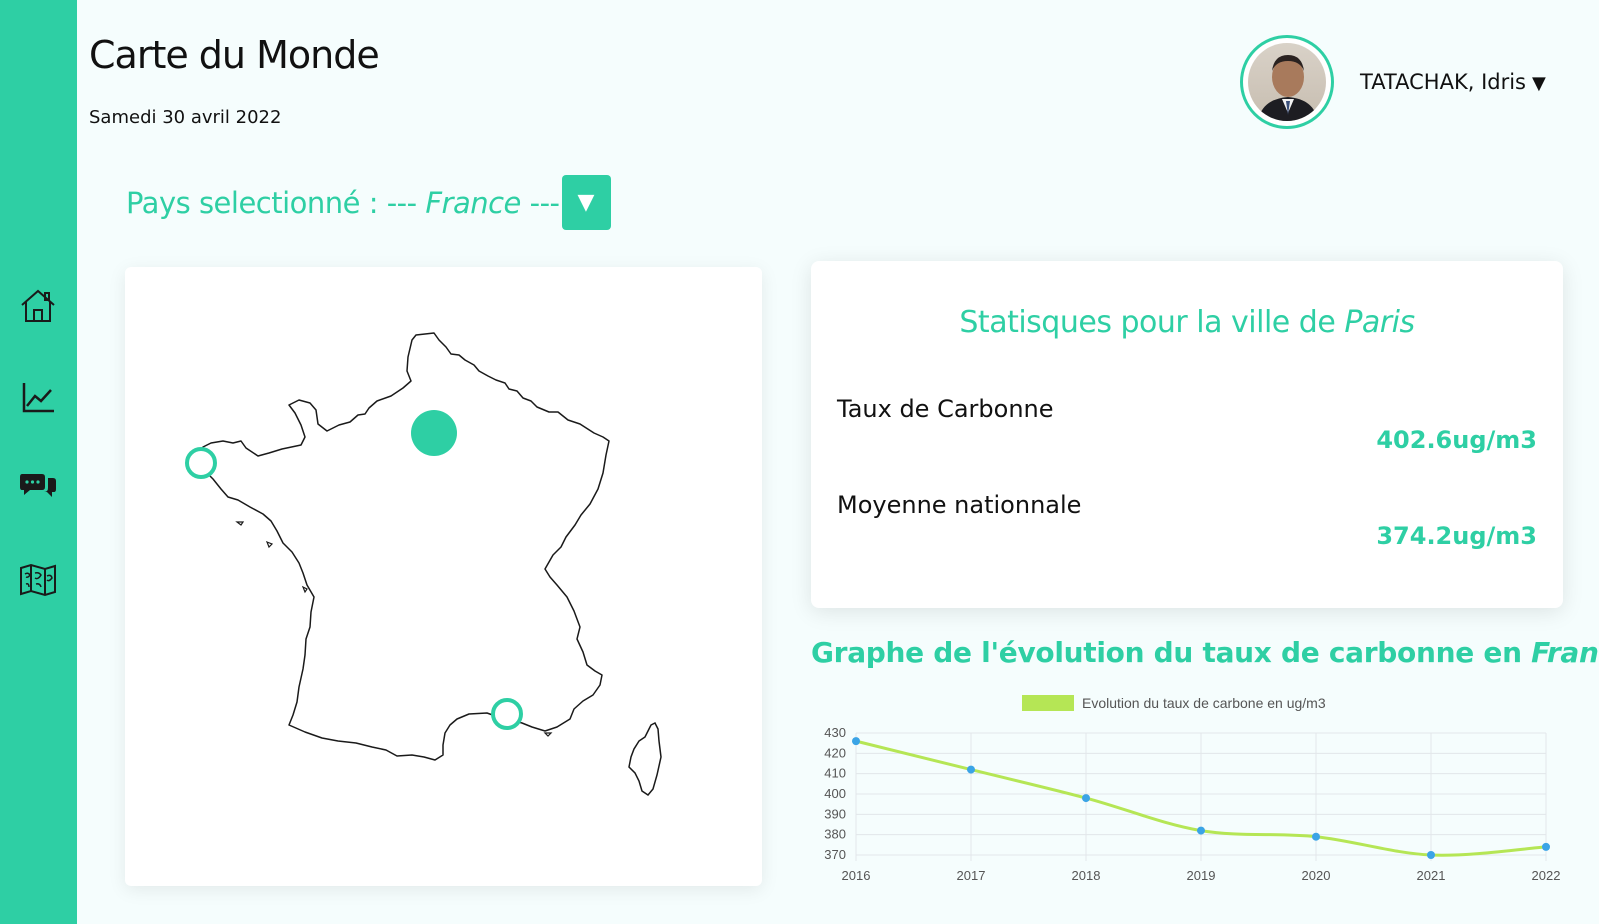 The width and height of the screenshot is (1599, 924). What do you see at coordinates (1565, 652) in the screenshot?
I see `graph-country: France` at bounding box center [1565, 652].